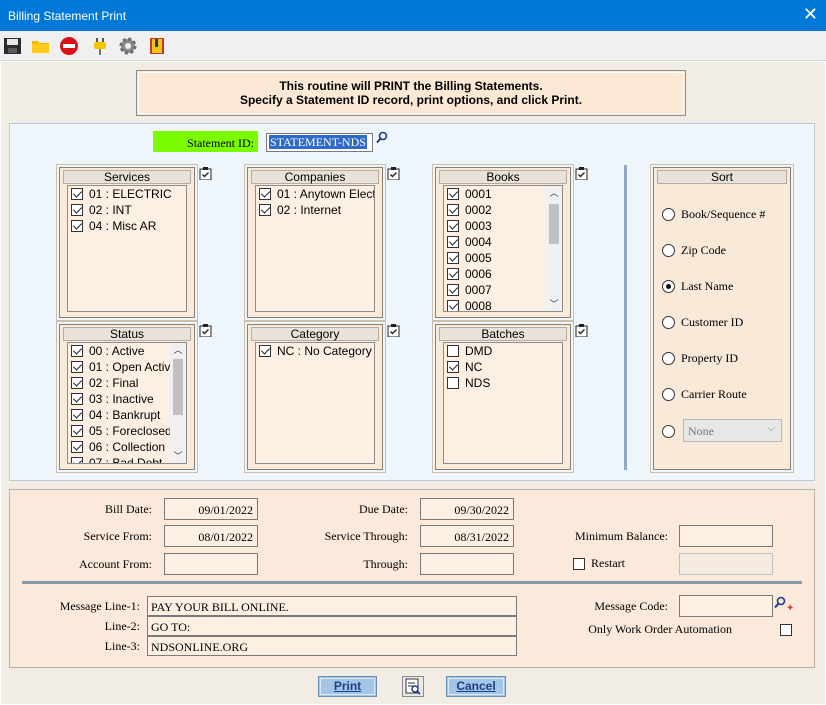 This screenshot has width=826, height=705. Describe the element at coordinates (315, 194) in the screenshot. I see `list-item: 01 : Anytown Electr` at that location.